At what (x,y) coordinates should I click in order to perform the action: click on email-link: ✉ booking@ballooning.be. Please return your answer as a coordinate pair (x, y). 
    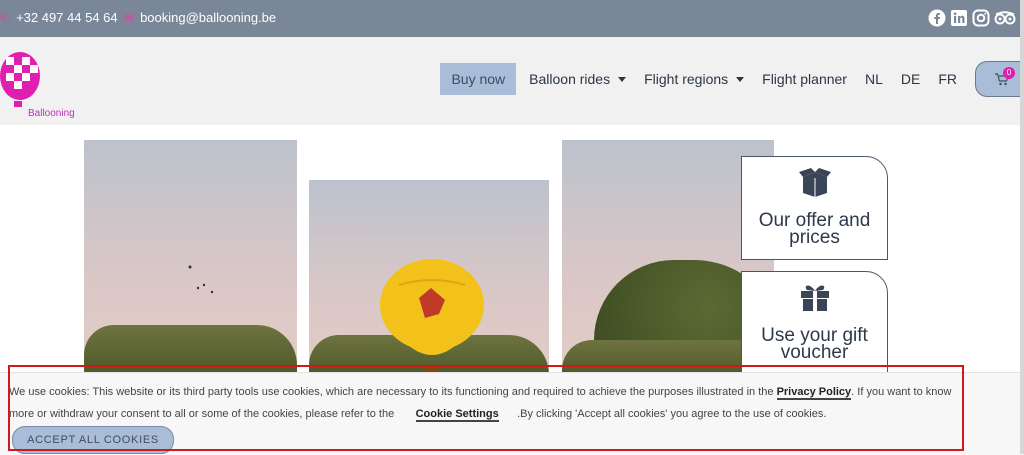
    Looking at the image, I should click on (200, 17).